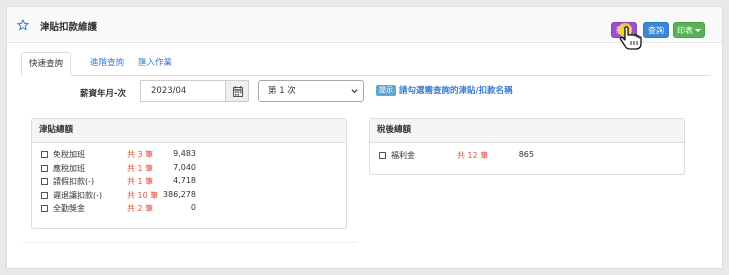 The width and height of the screenshot is (729, 275). I want to click on allowance-row: 遲退讓扣款(-) 共 10 筆 386,278, so click(189, 196).